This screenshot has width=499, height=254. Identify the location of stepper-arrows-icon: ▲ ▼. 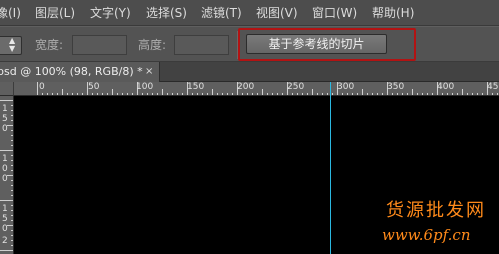
(12, 44).